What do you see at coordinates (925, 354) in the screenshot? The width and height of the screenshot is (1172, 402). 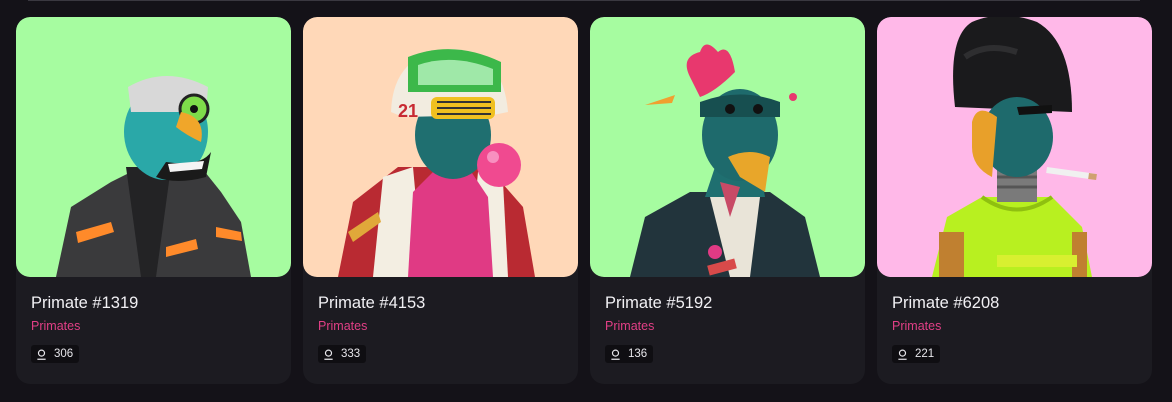 I see `owner-count: 221` at bounding box center [925, 354].